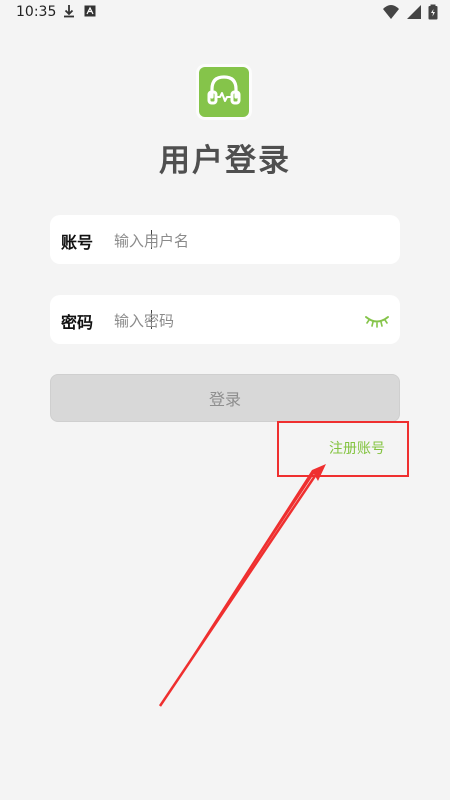  I want to click on eye-closed-icon, so click(377, 320).